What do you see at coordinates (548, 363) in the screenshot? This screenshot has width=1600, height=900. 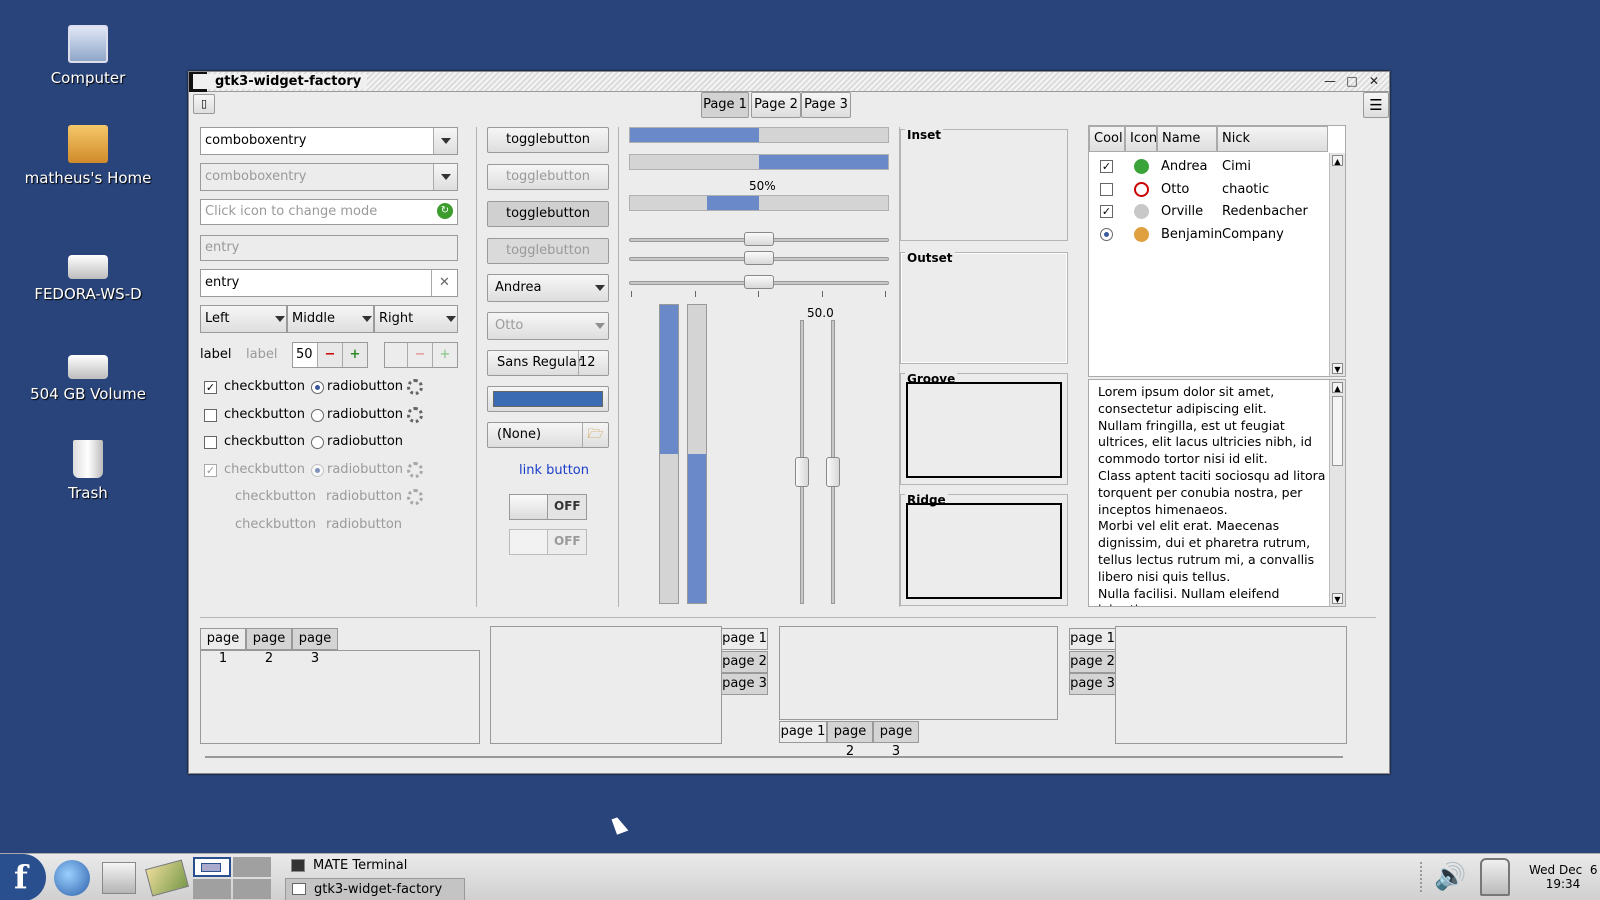 I see `font-button: Sans Regular 12` at bounding box center [548, 363].